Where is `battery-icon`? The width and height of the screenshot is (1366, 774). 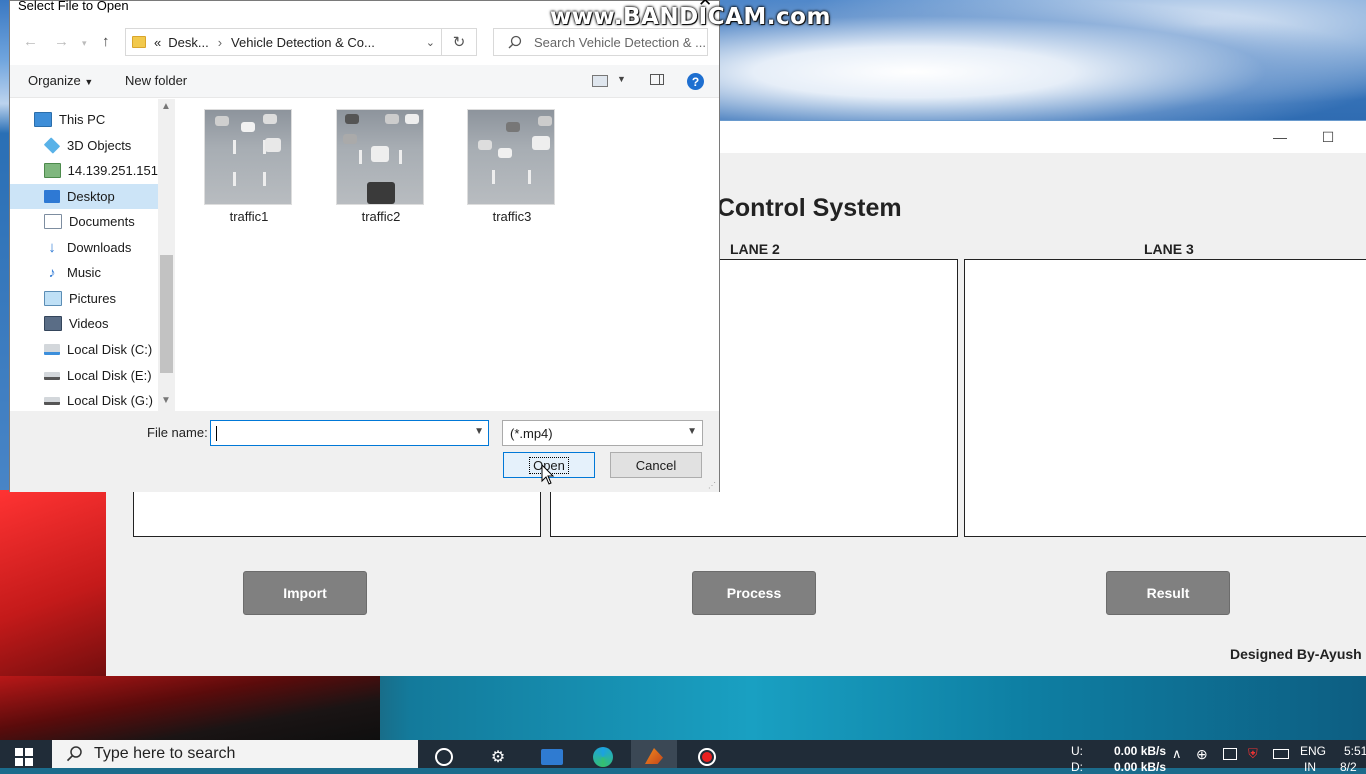
battery-icon is located at coordinates (1281, 754).